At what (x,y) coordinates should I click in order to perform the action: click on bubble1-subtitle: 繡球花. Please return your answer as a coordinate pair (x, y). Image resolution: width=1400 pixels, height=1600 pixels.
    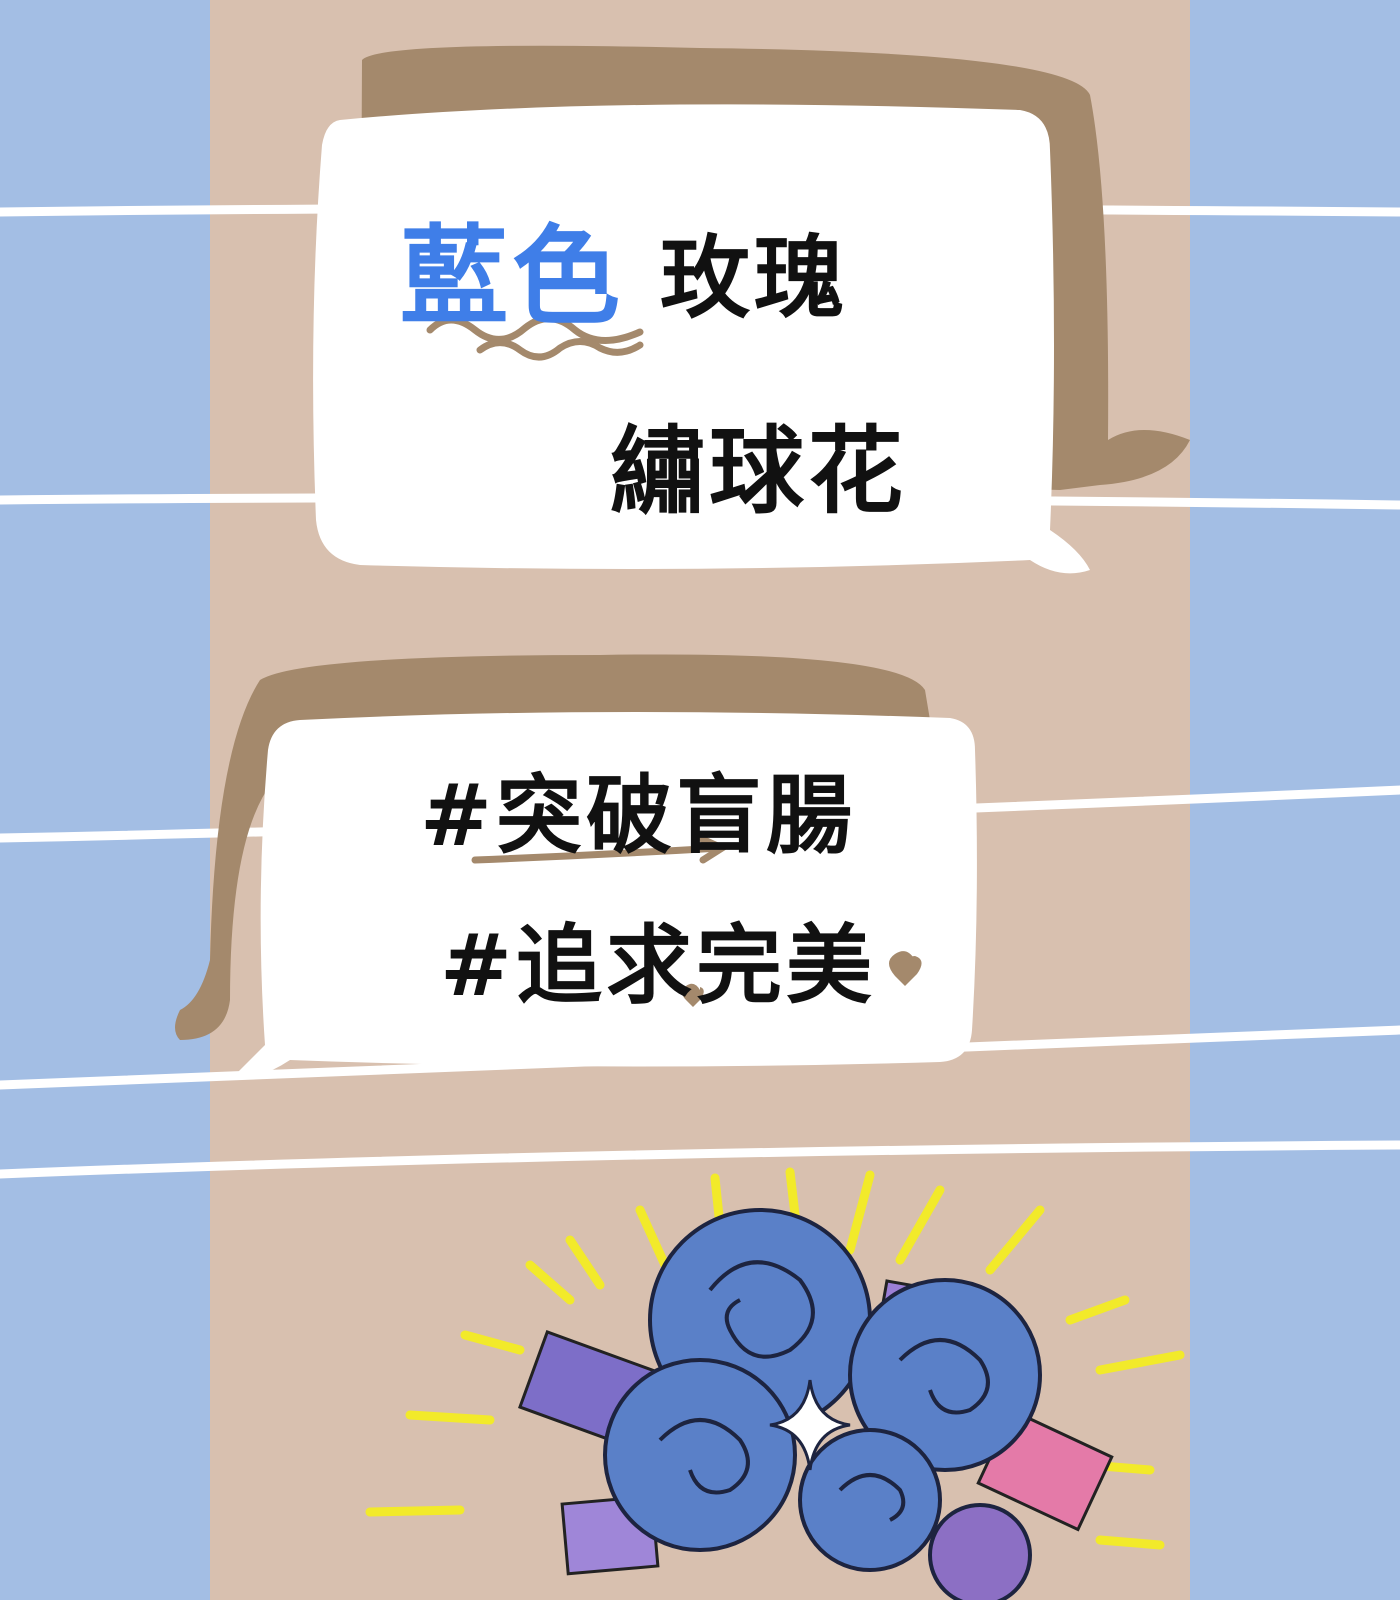
    Looking at the image, I should click on (759, 472).